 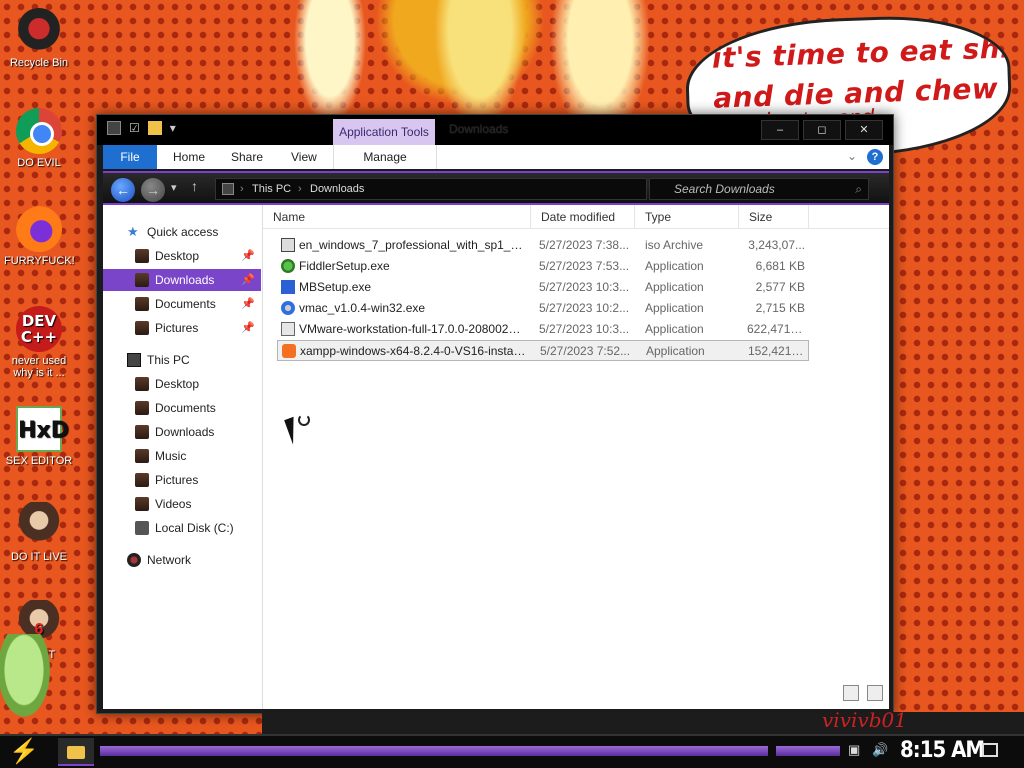 I want to click on speech-line-1: it's time to eat shit, so click(x=862, y=52).